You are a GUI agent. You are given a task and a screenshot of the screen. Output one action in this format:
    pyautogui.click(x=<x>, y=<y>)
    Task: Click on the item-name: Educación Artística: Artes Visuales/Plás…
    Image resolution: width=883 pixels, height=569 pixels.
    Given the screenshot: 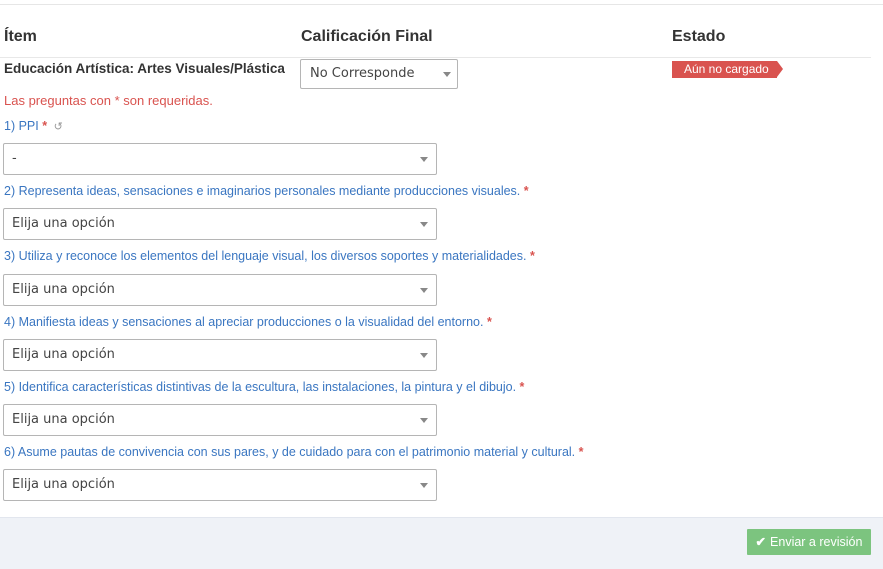 What is the action you would take?
    pyautogui.click(x=144, y=68)
    